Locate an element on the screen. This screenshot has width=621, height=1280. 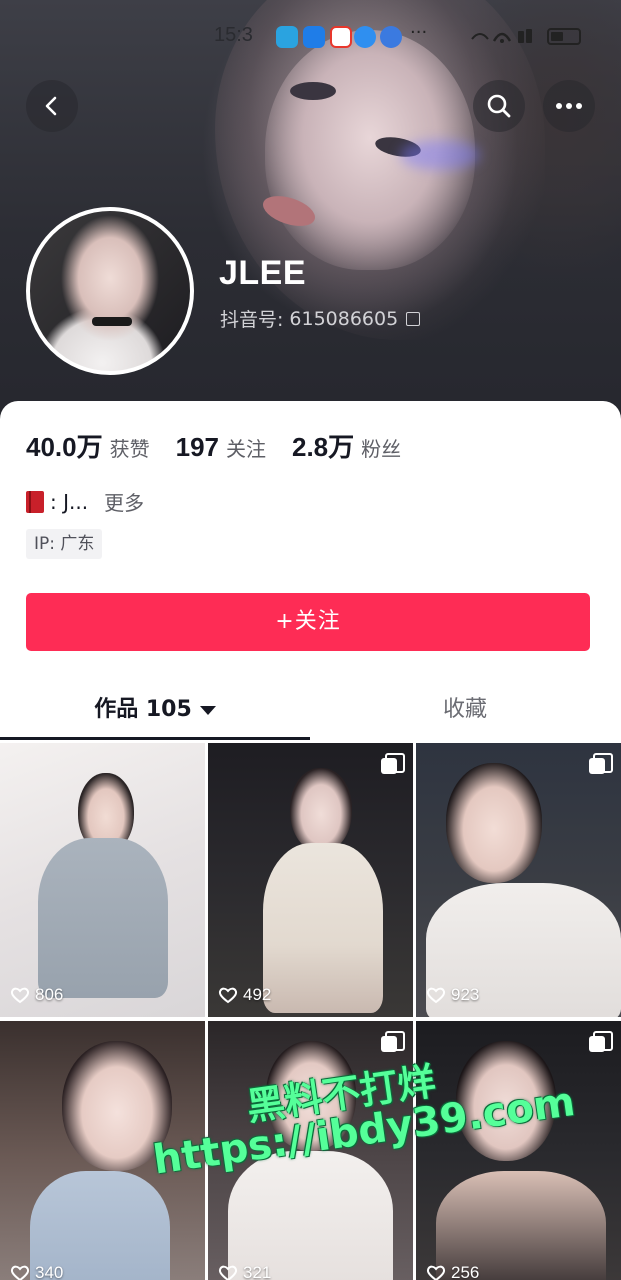
stat-following-value: 197 is located at coordinates (197, 447).